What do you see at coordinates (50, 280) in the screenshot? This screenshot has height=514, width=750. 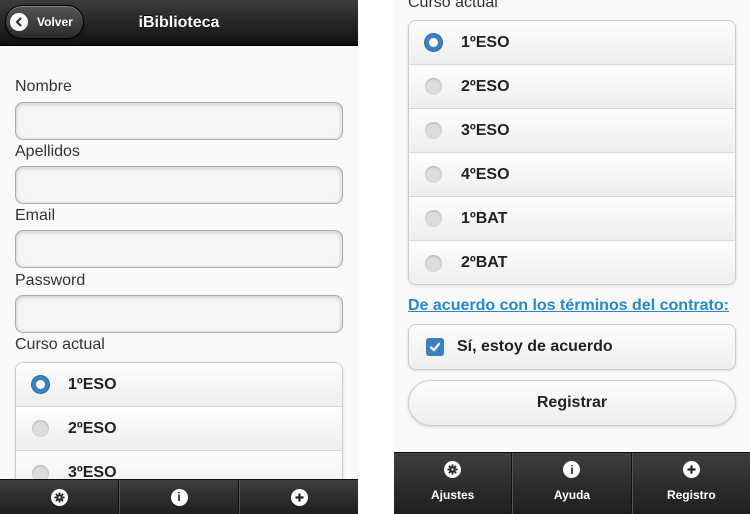 I see `password-label: Password` at bounding box center [50, 280].